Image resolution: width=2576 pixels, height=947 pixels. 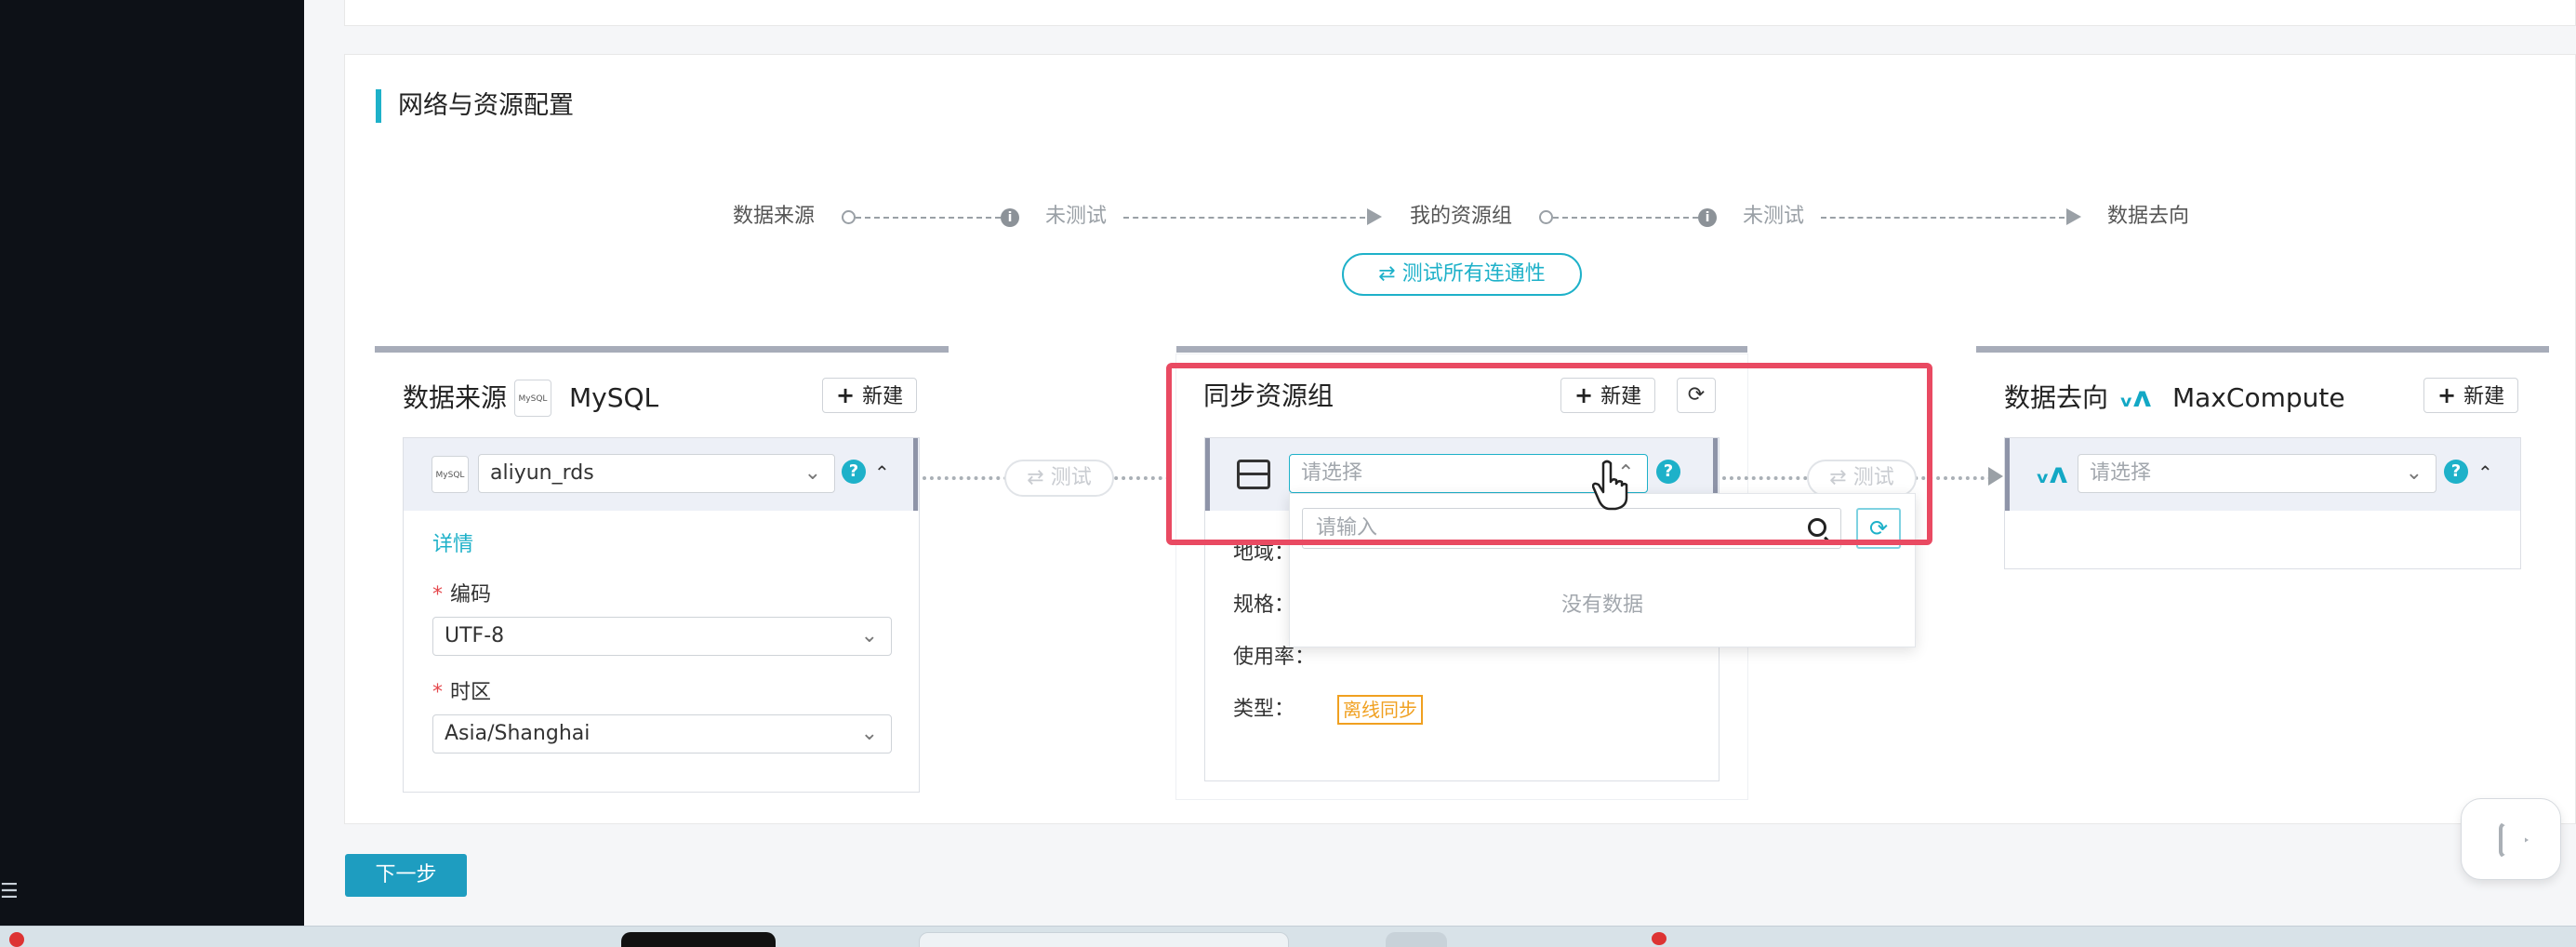 What do you see at coordinates (774, 216) in the screenshot?
I see `flow-source-label: 数据来源` at bounding box center [774, 216].